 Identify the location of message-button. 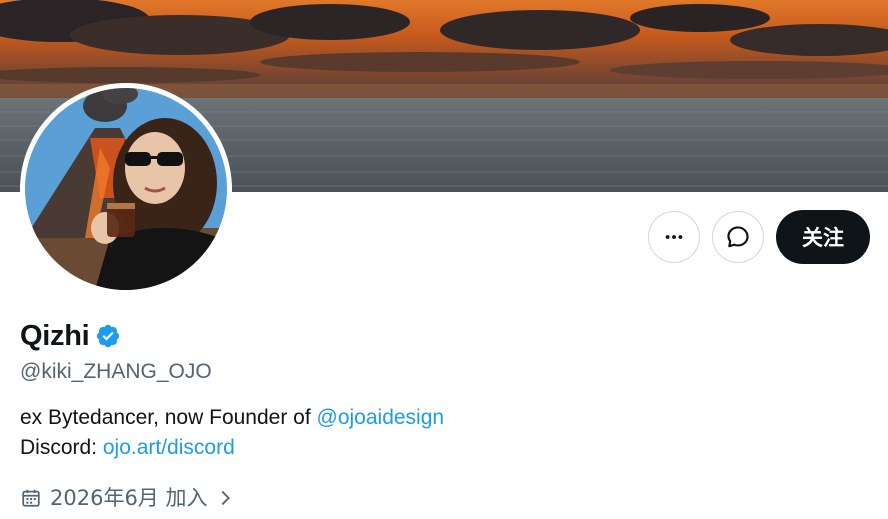
(738, 237).